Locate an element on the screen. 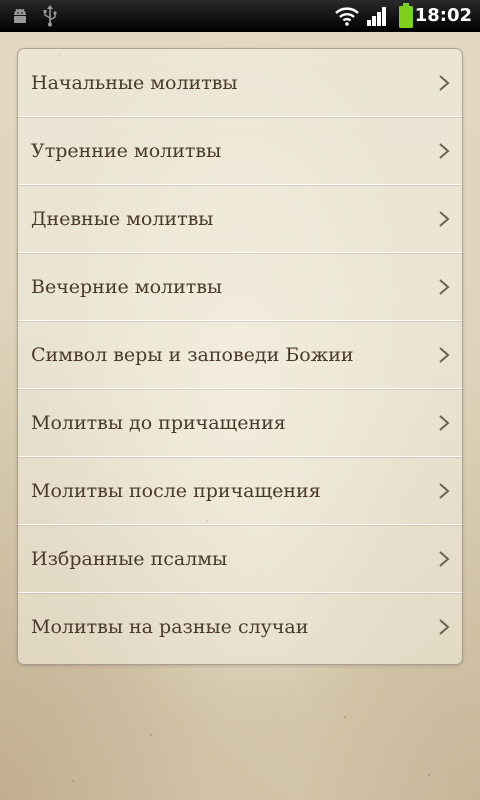 The width and height of the screenshot is (480, 800). menu-item-before-communion: Молитвы до причащения is located at coordinates (240, 423).